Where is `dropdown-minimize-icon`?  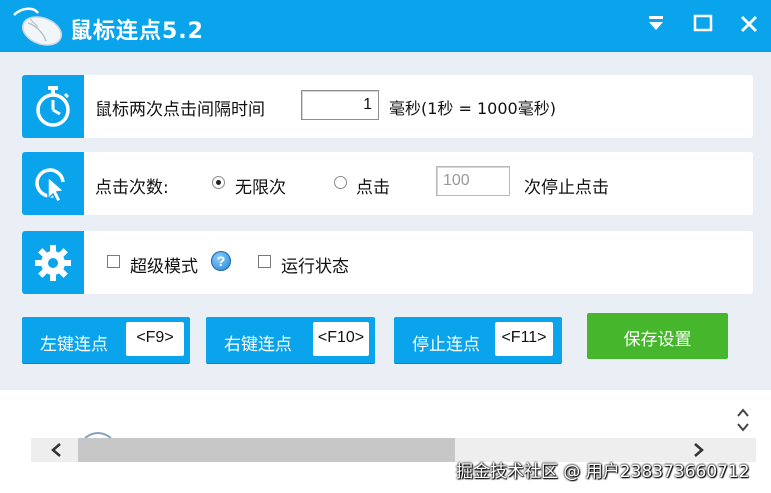 dropdown-minimize-icon is located at coordinates (656, 23).